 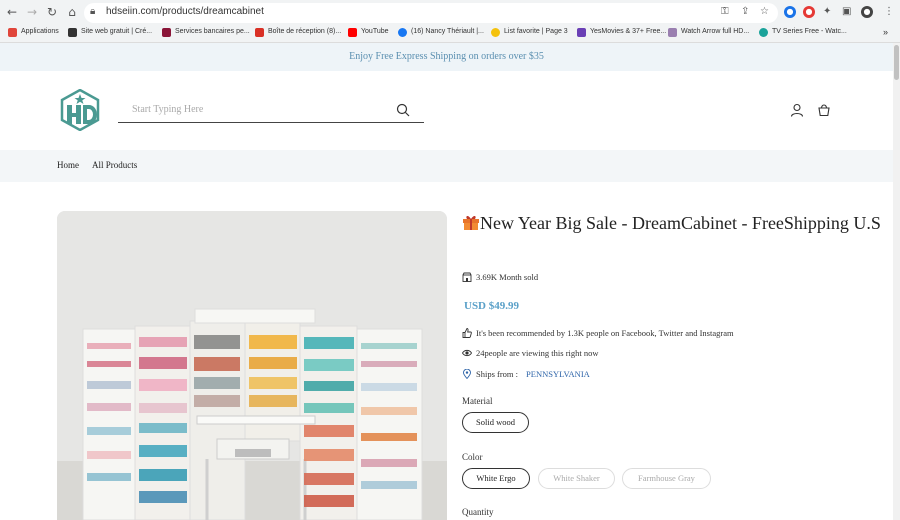 What do you see at coordinates (846, 11) in the screenshot?
I see `sidepanel-icon: ▣` at bounding box center [846, 11].